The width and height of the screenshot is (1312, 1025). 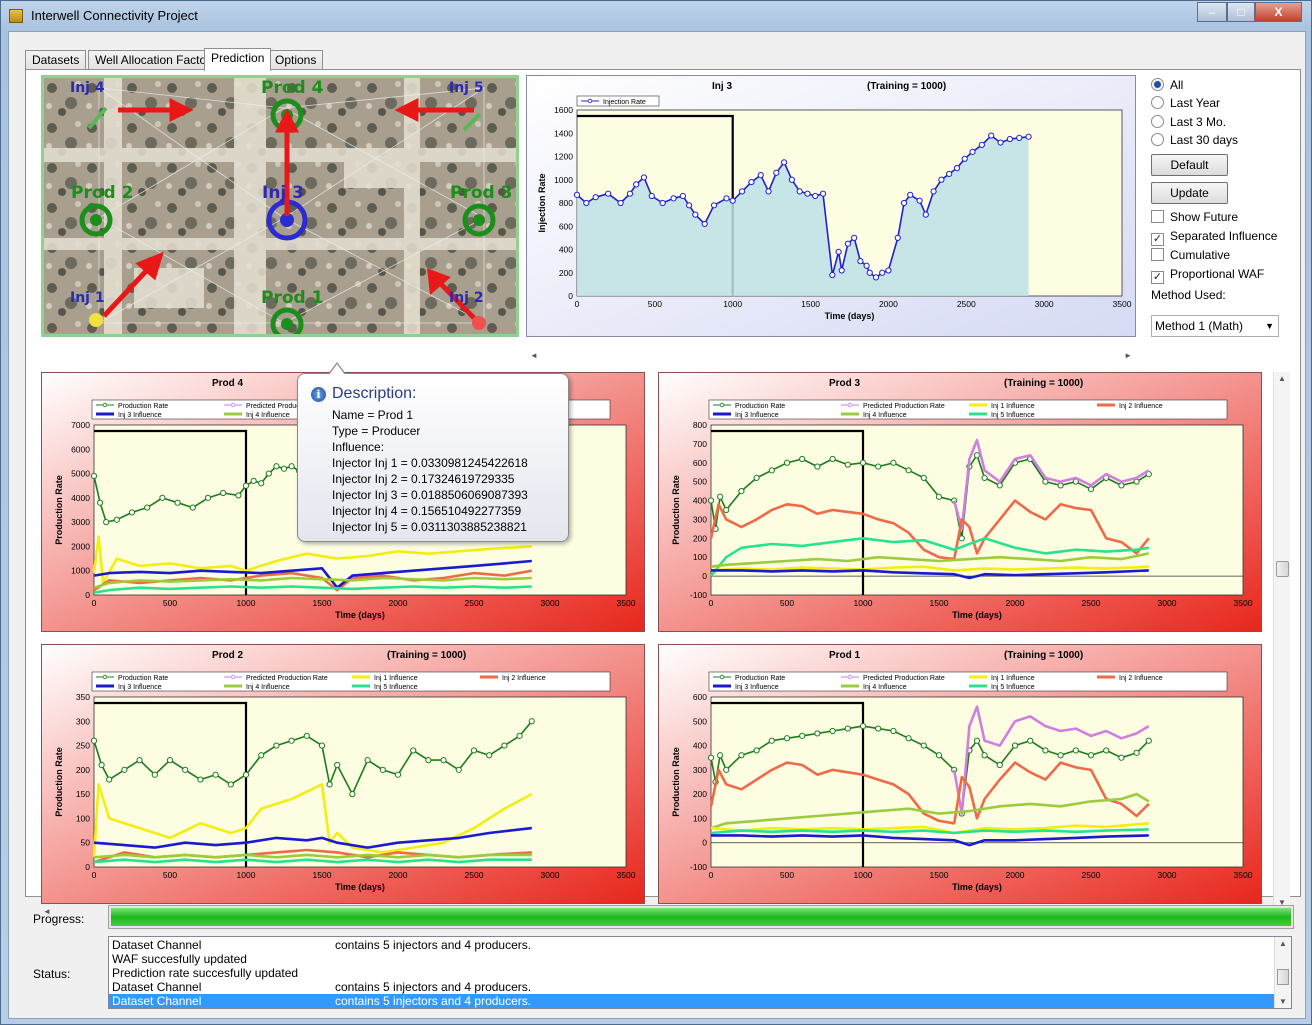 I want to click on title-bar: Interwell Connectivity Project – □ X, so click(x=656, y=16).